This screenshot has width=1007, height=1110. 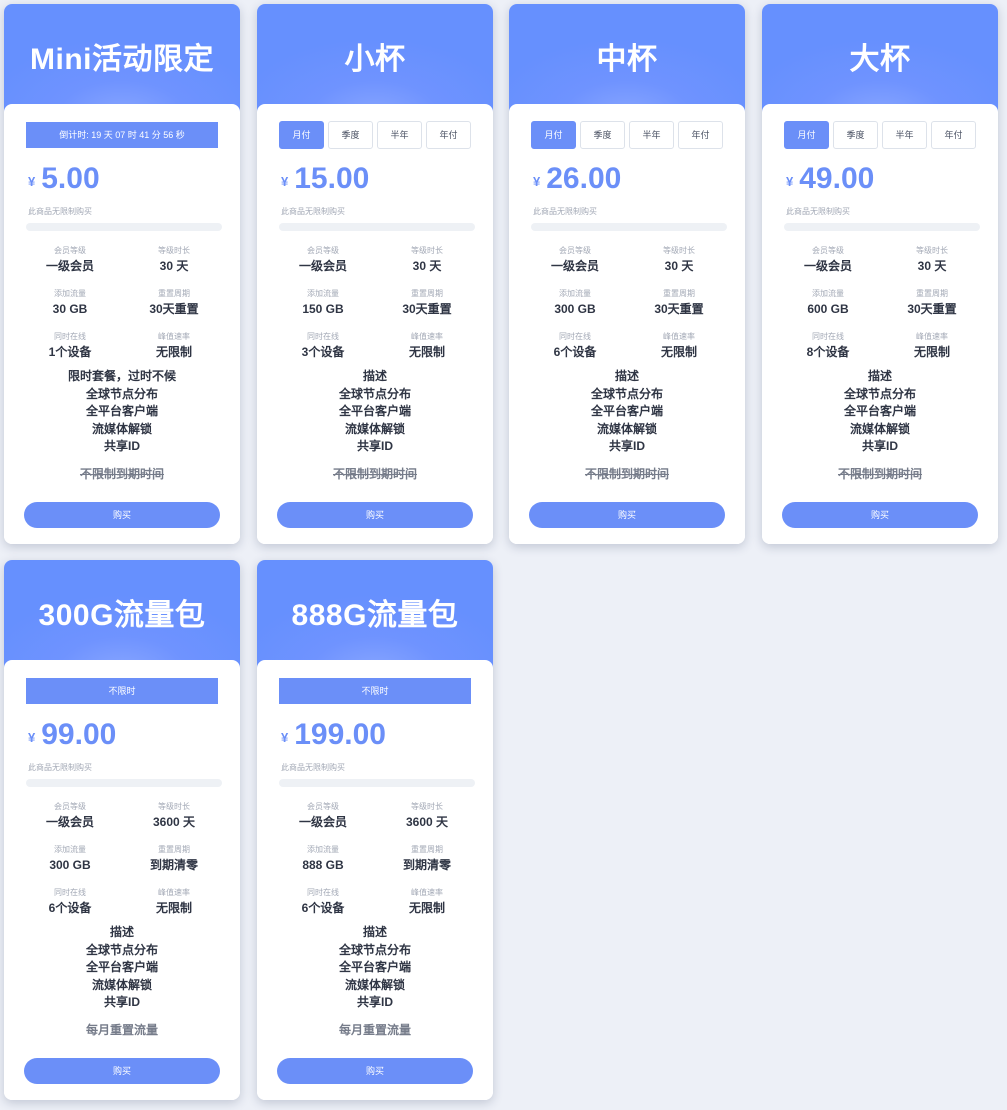 I want to click on stat-devices: 同时在线 1个设备, so click(x=70, y=348).